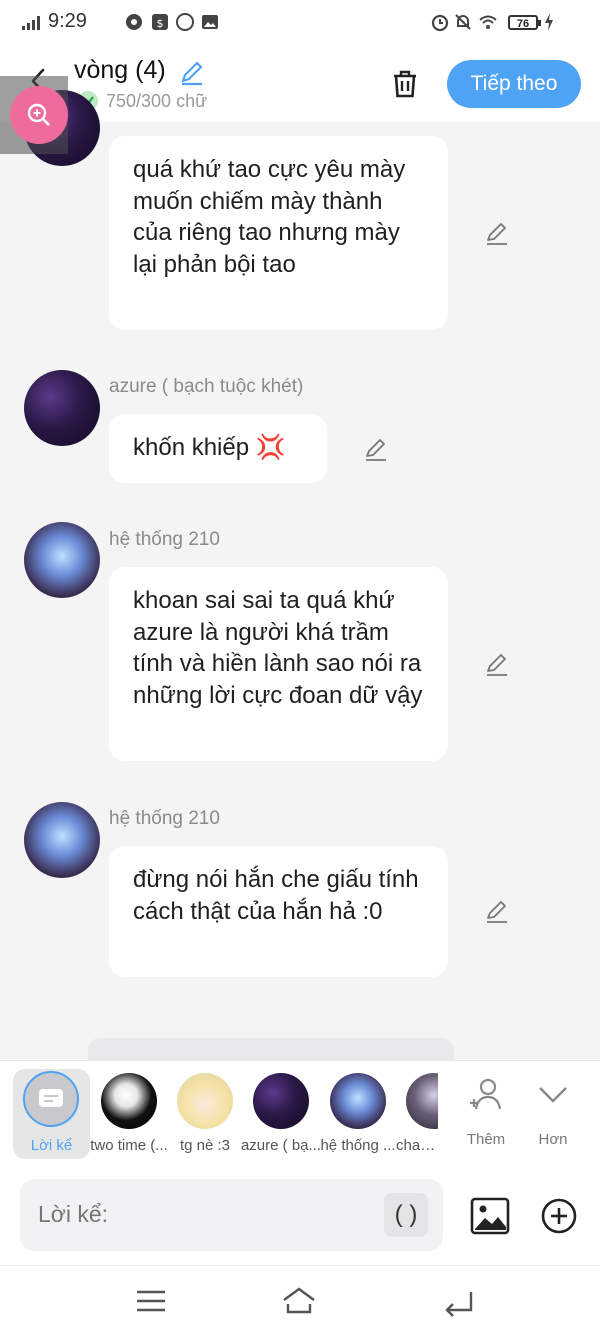 This screenshot has width=600, height=1334. I want to click on parentheses-button: ( ), so click(406, 1215).